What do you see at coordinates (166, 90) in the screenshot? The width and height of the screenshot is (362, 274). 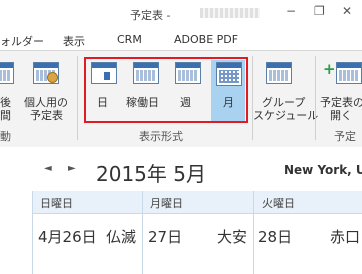 I see `view-options-highlight` at bounding box center [166, 90].